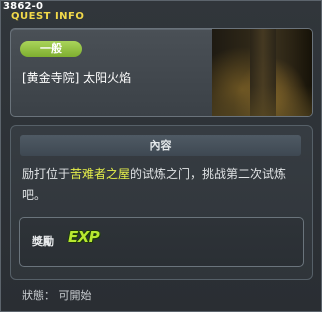 This screenshot has width=322, height=312. Describe the element at coordinates (46, 174) in the screenshot. I see `description-text: 励打位于` at that location.